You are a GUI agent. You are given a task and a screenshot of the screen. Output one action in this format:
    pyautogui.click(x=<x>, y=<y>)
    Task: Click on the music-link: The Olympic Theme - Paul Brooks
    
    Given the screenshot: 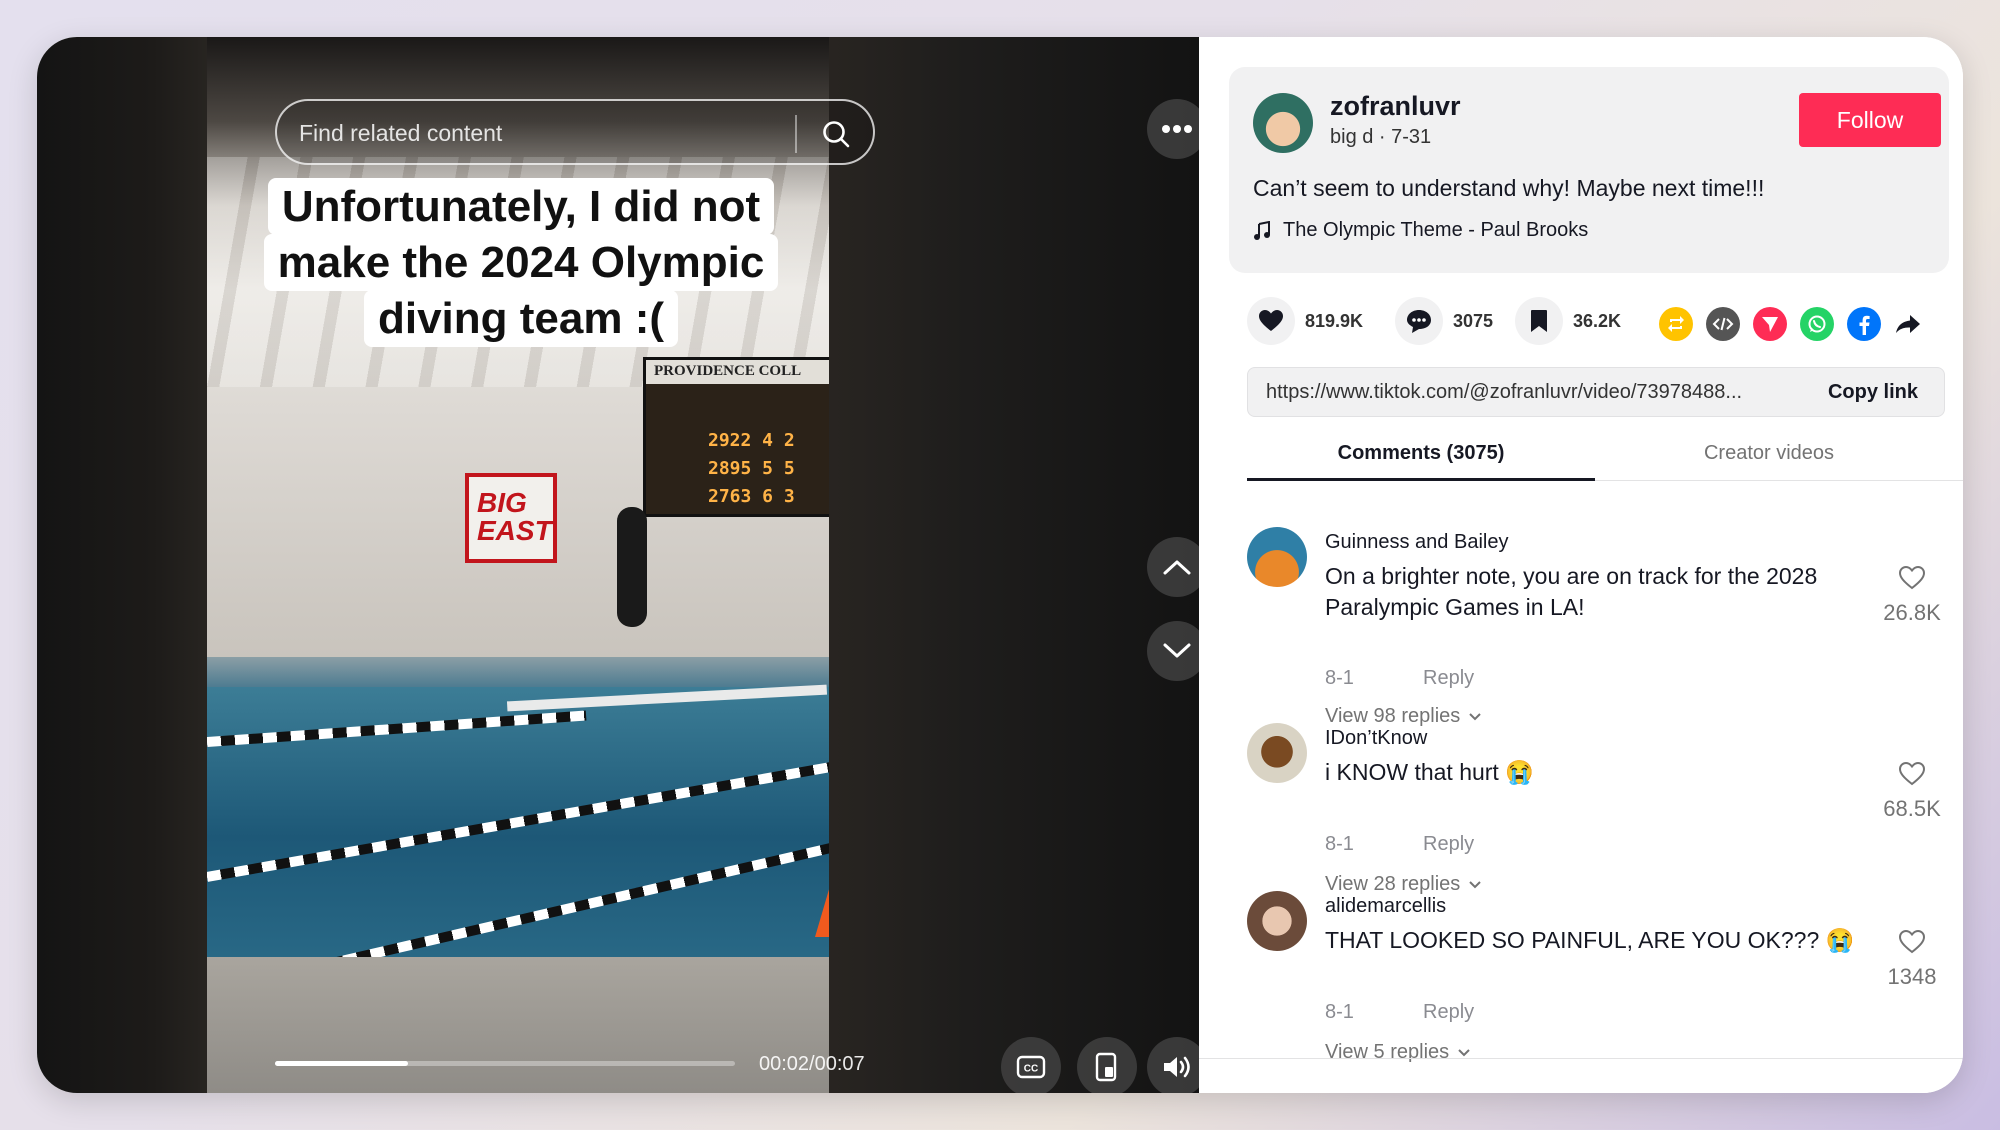 What is the action you would take?
    pyautogui.click(x=1420, y=230)
    